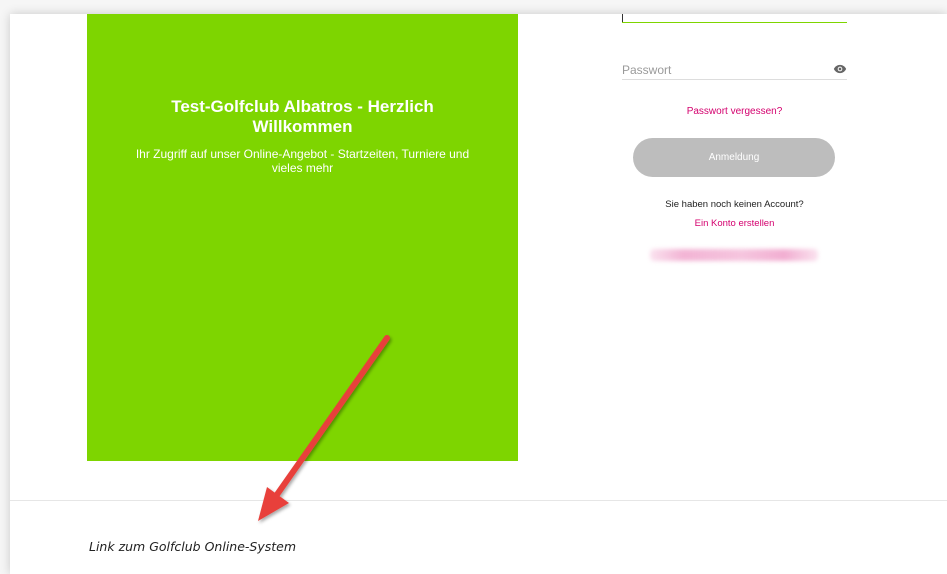 This screenshot has height=574, width=947. Describe the element at coordinates (734, 223) in the screenshot. I see `create-account-link: Ein Konto erstellen` at that location.